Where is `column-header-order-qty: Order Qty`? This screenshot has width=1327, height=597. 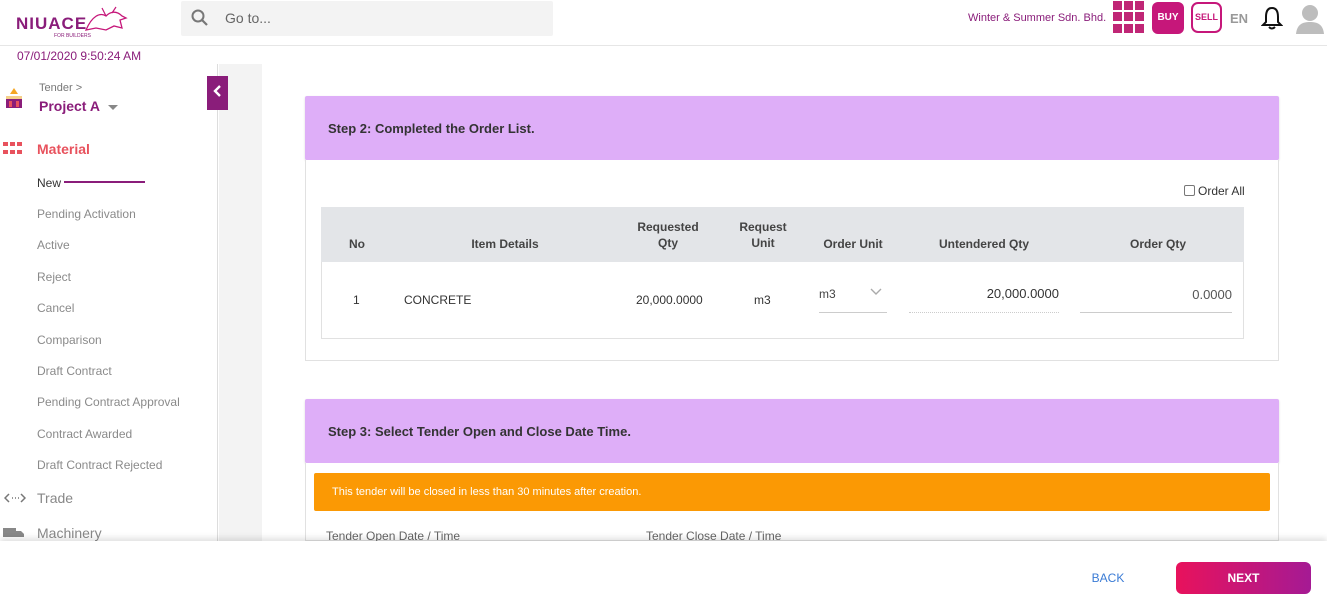 column-header-order-qty: Order Qty is located at coordinates (1157, 244).